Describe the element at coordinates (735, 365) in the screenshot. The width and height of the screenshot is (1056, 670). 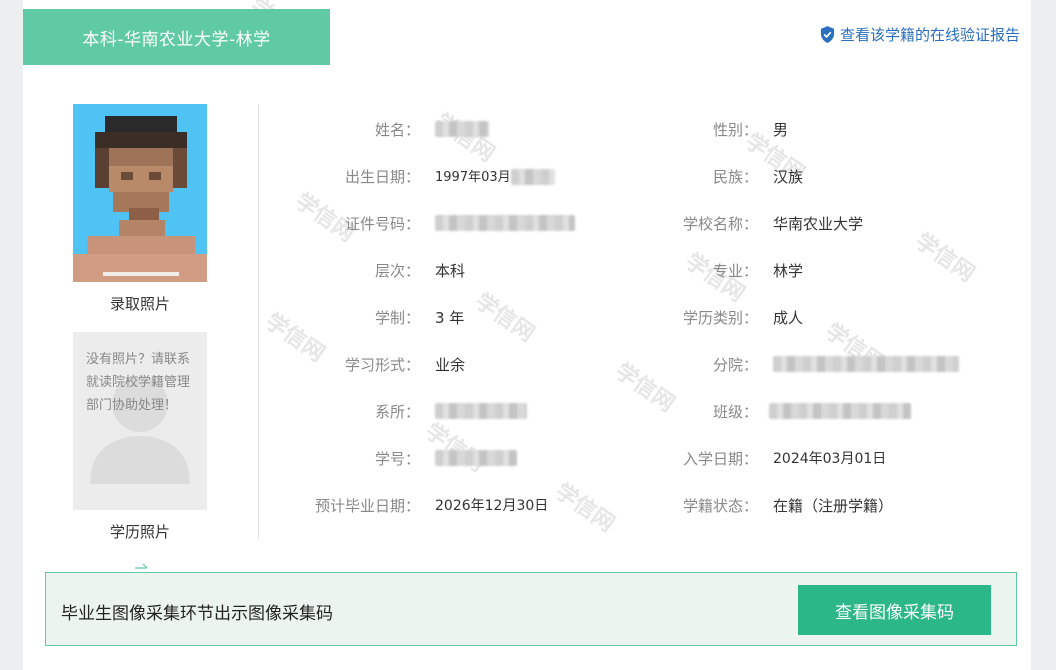
I see `field-label-branch: 分院：` at that location.